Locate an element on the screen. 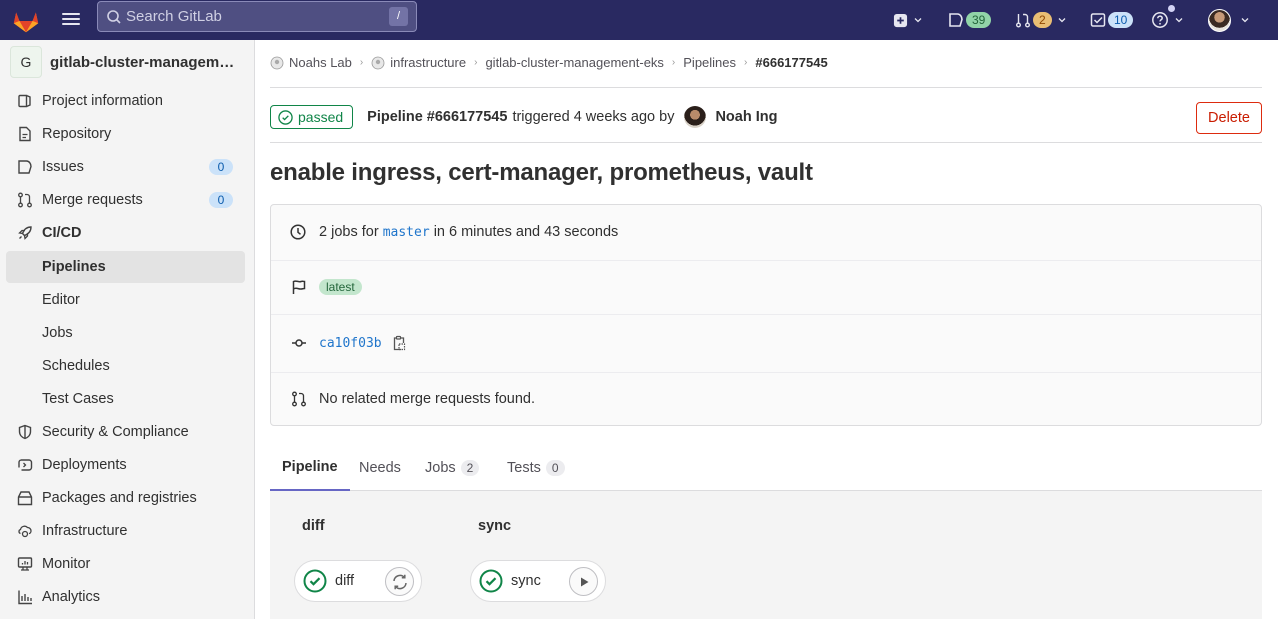 The image size is (1278, 619). help-dropdown is located at coordinates (1167, 20).